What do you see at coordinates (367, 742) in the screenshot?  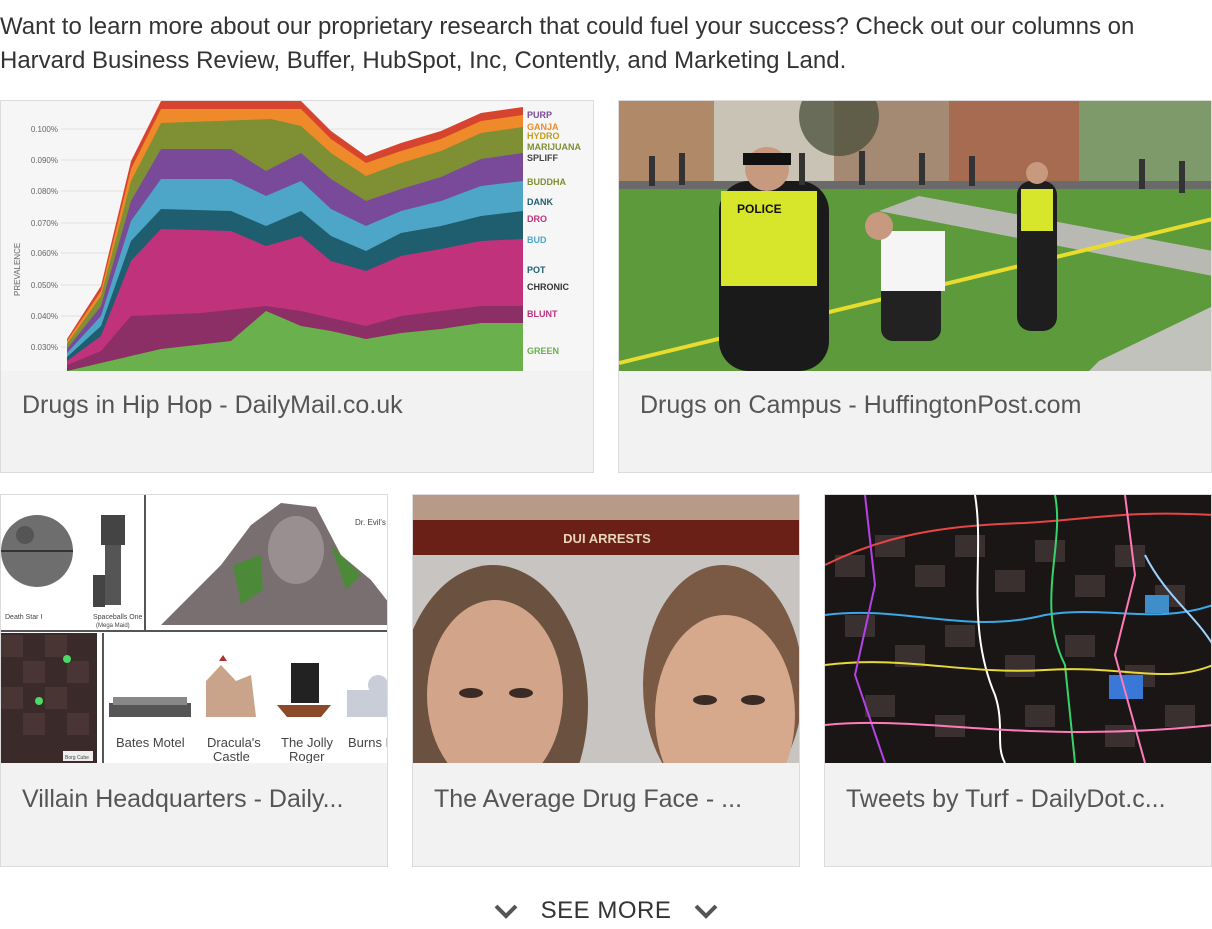 I see `label-burns: Burns M` at bounding box center [367, 742].